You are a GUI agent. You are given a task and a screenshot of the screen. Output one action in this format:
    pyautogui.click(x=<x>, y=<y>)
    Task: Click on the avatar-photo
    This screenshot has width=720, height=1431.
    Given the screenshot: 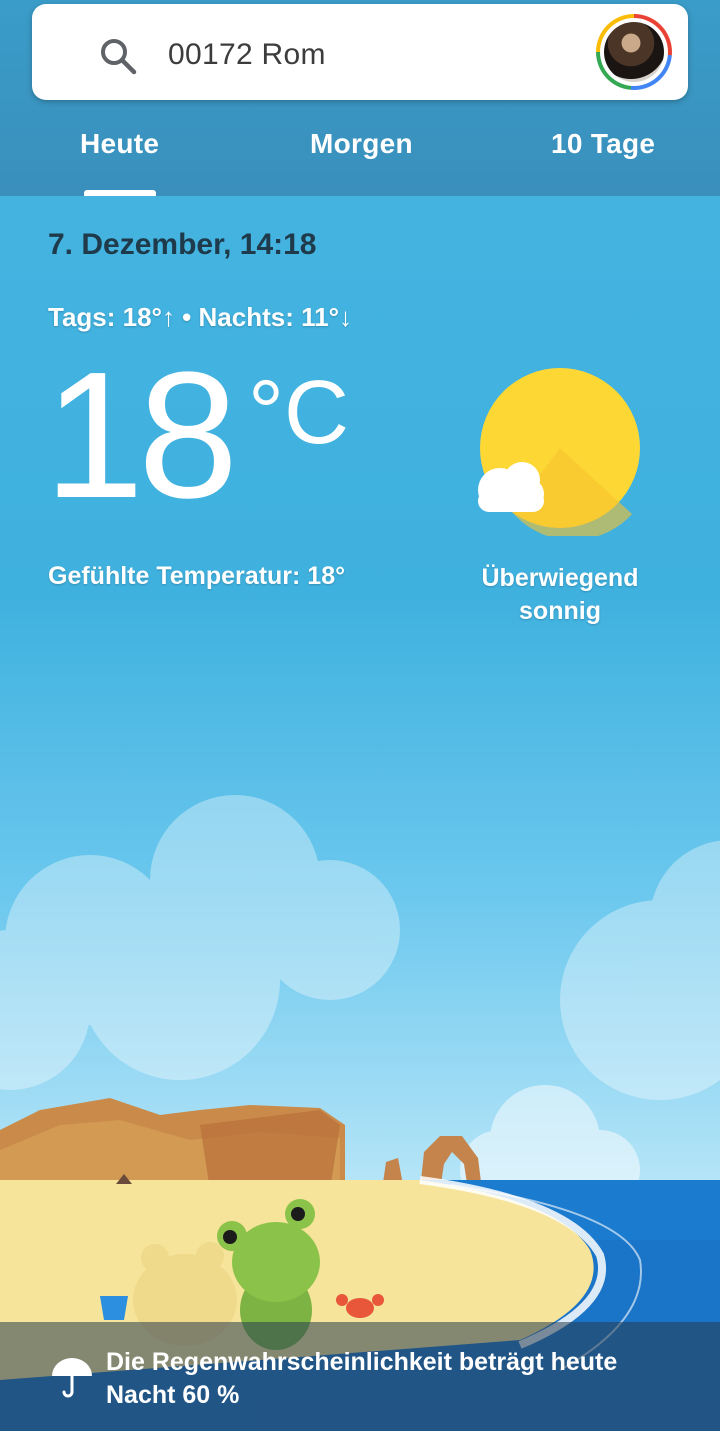 What is the action you would take?
    pyautogui.click(x=634, y=52)
    